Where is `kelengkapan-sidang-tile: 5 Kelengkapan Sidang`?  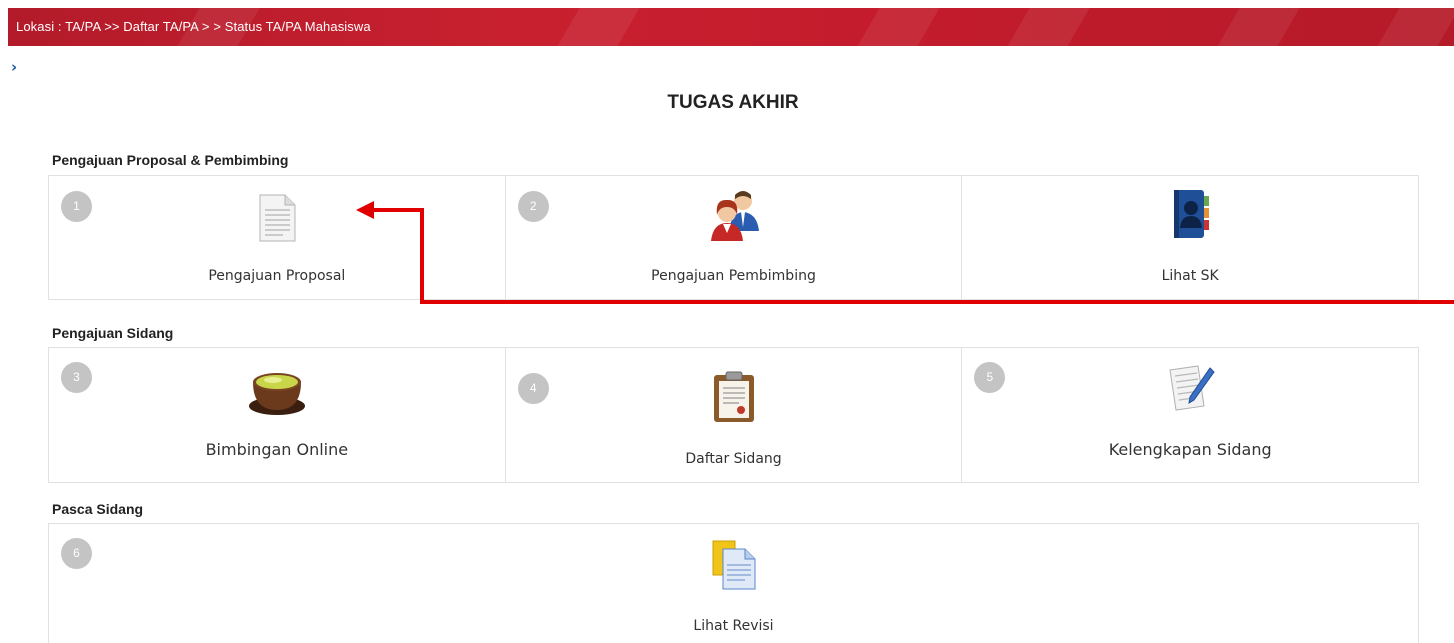
kelengkapan-sidang-tile: 5 Kelengkapan Sidang is located at coordinates (1190, 415).